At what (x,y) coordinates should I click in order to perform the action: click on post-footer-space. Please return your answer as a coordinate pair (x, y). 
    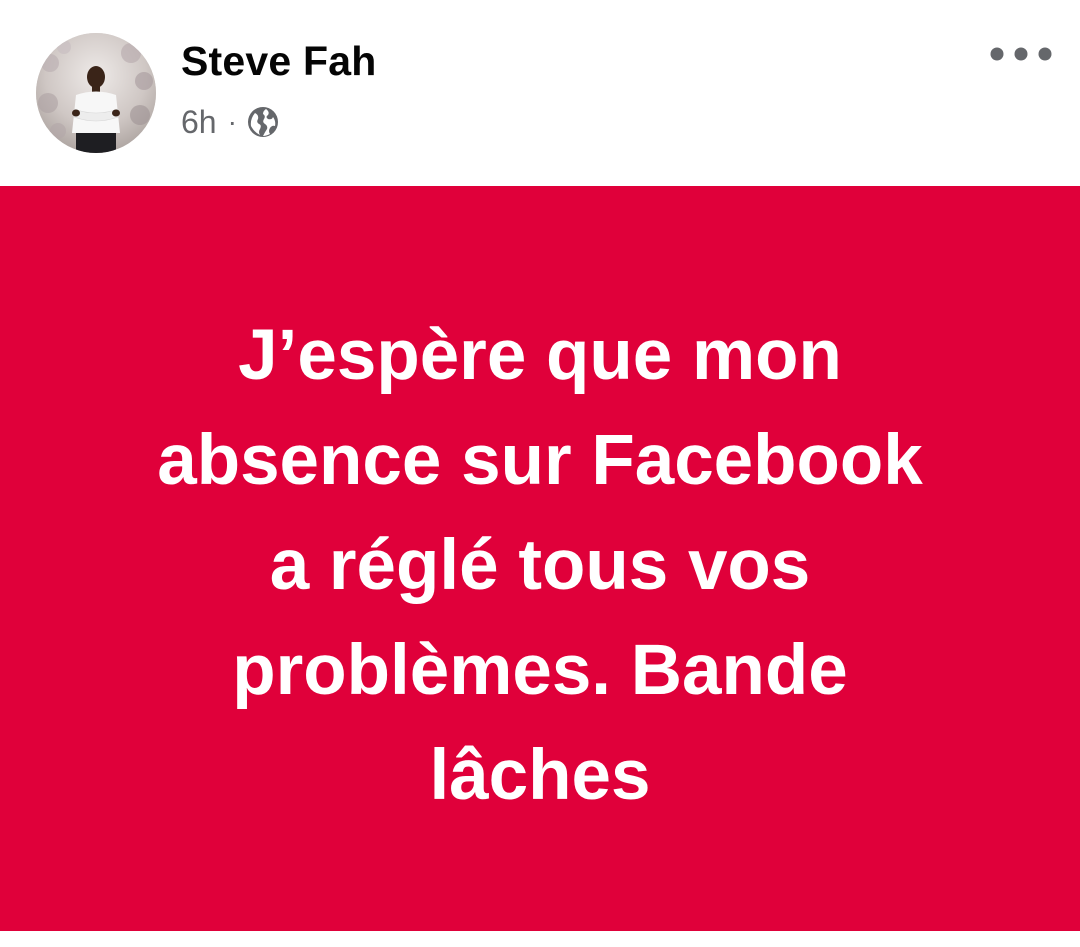
    Looking at the image, I should click on (540, 939).